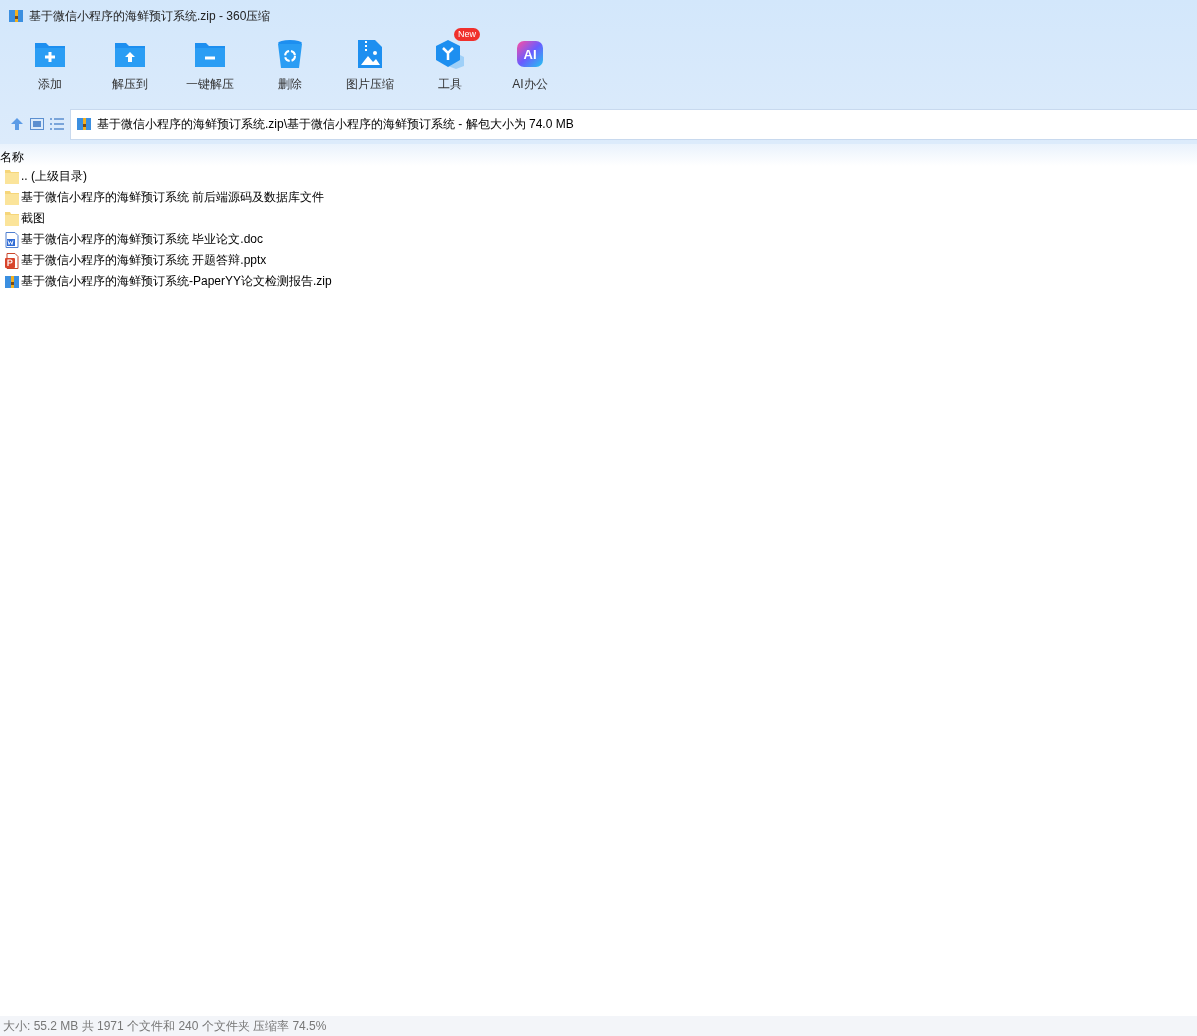 The height and width of the screenshot is (1036, 1197). Describe the element at coordinates (176, 281) in the screenshot. I see `file-name: 基于微信小程序的海鲜预订系统-PaperYY论文检测报告.zip` at that location.